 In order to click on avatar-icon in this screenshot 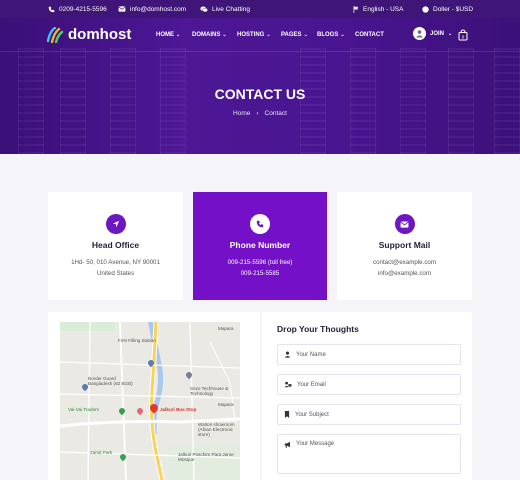, I will do `click(419, 33)`.